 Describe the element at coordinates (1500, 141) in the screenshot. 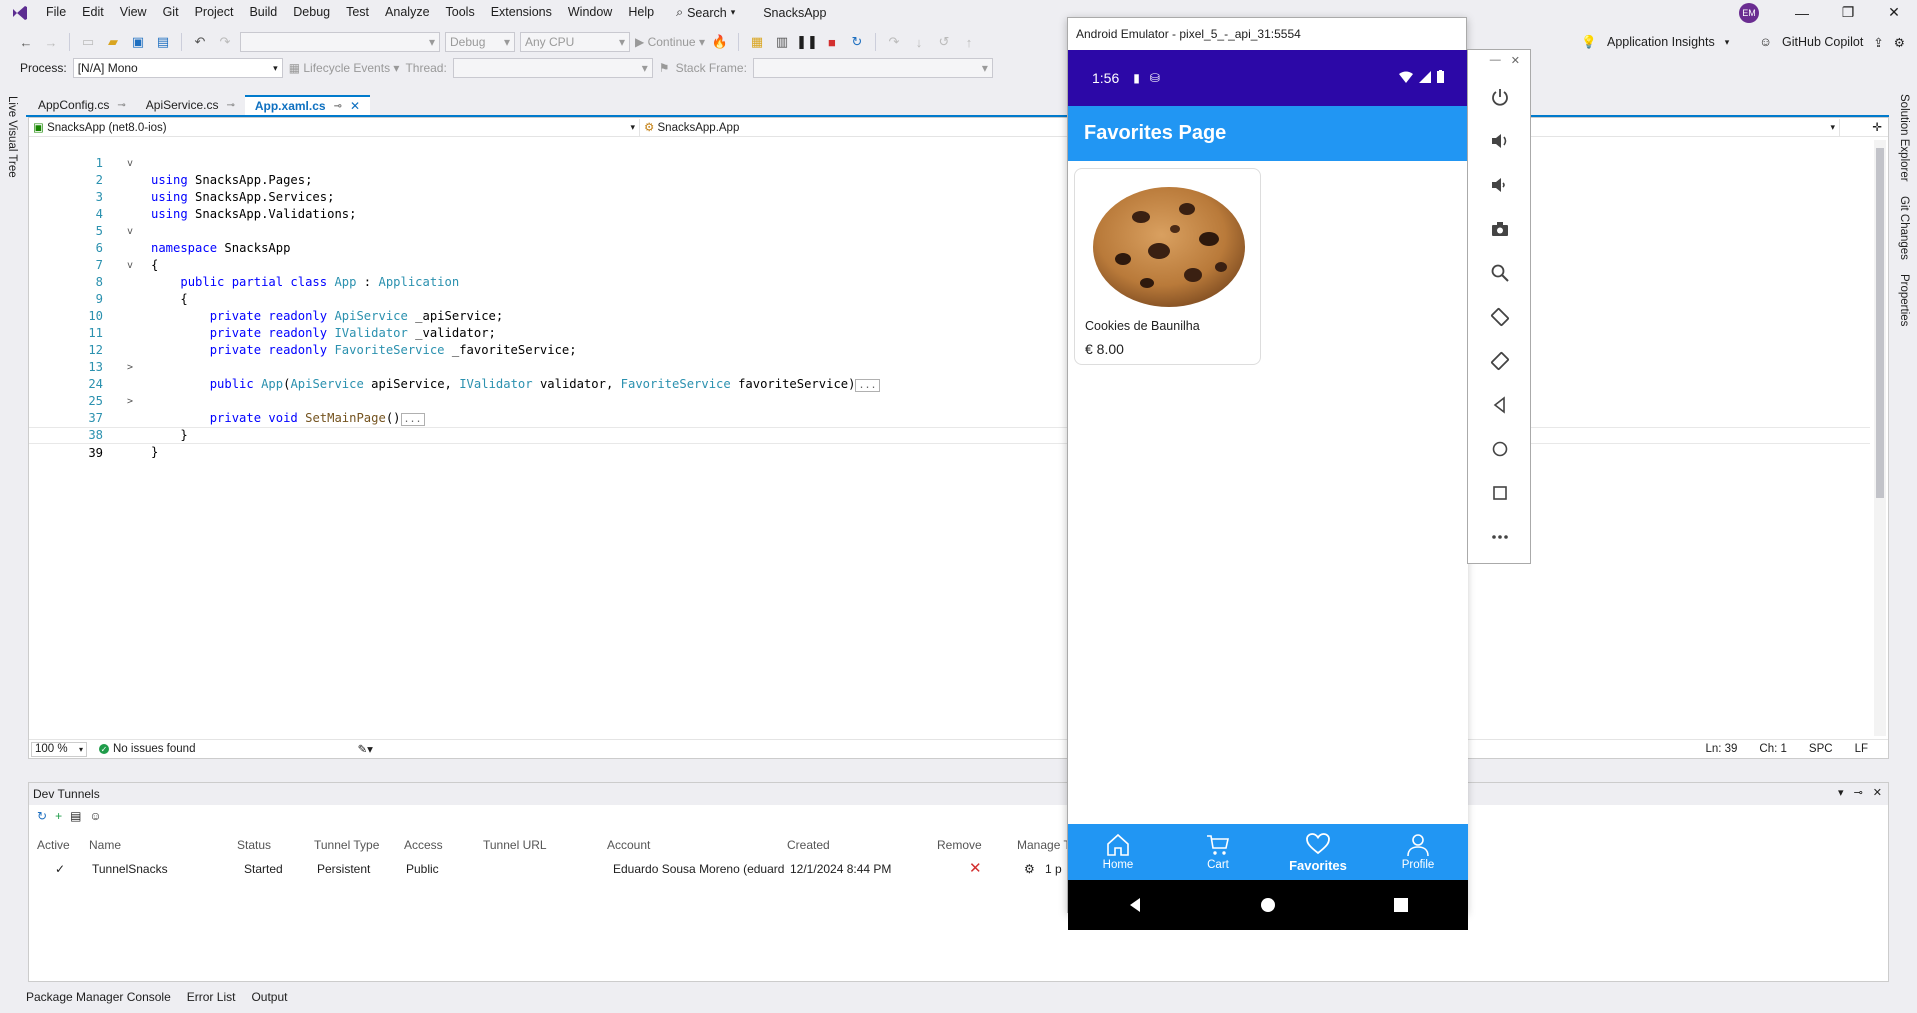

I see `volume-up-icon` at that location.